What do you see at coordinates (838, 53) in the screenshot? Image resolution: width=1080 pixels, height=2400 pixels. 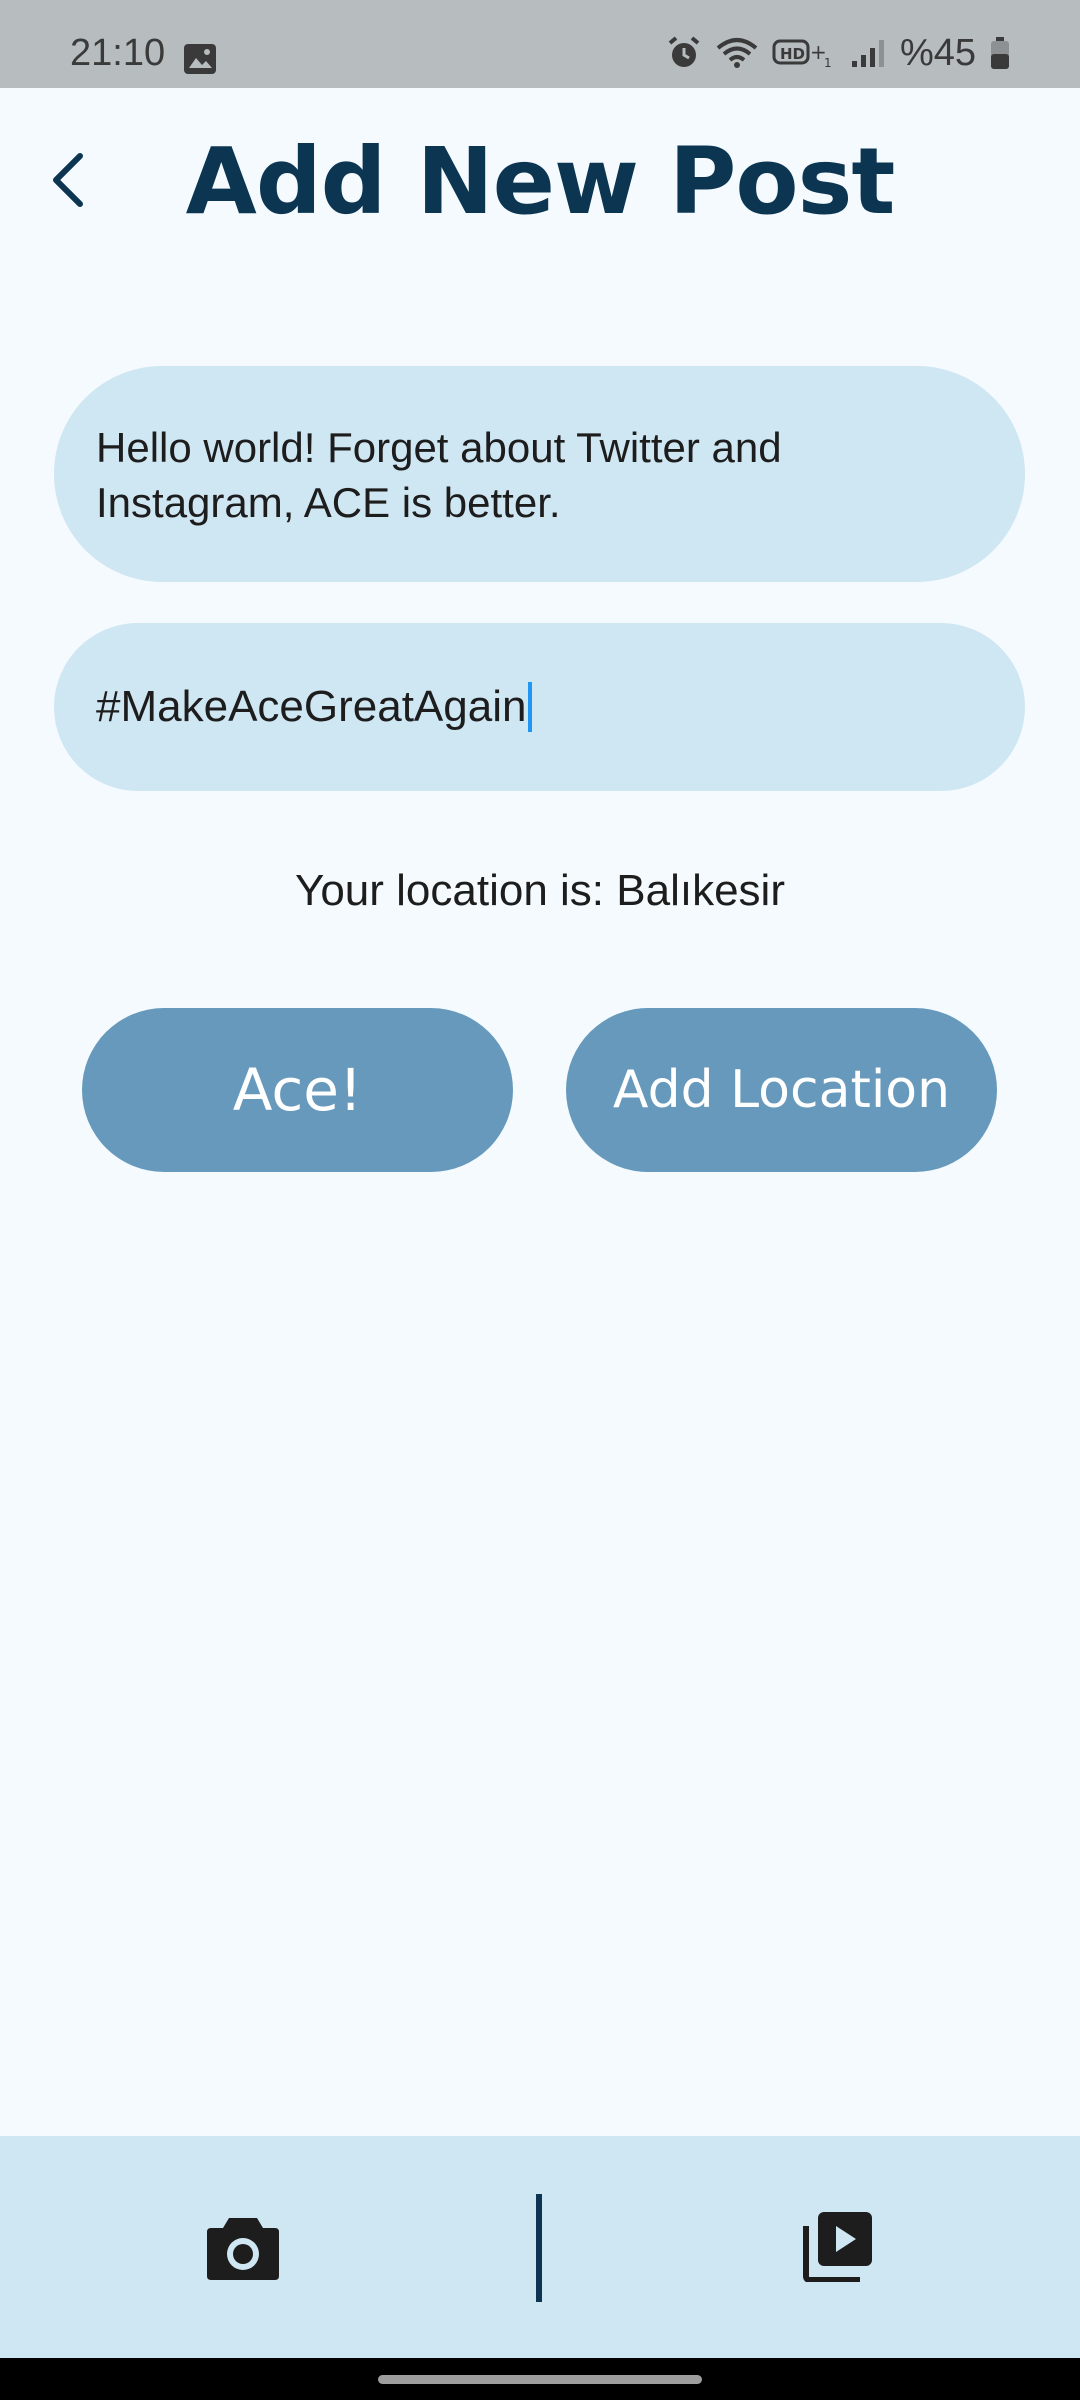 I see `status-icons: HD + 1 %45` at bounding box center [838, 53].